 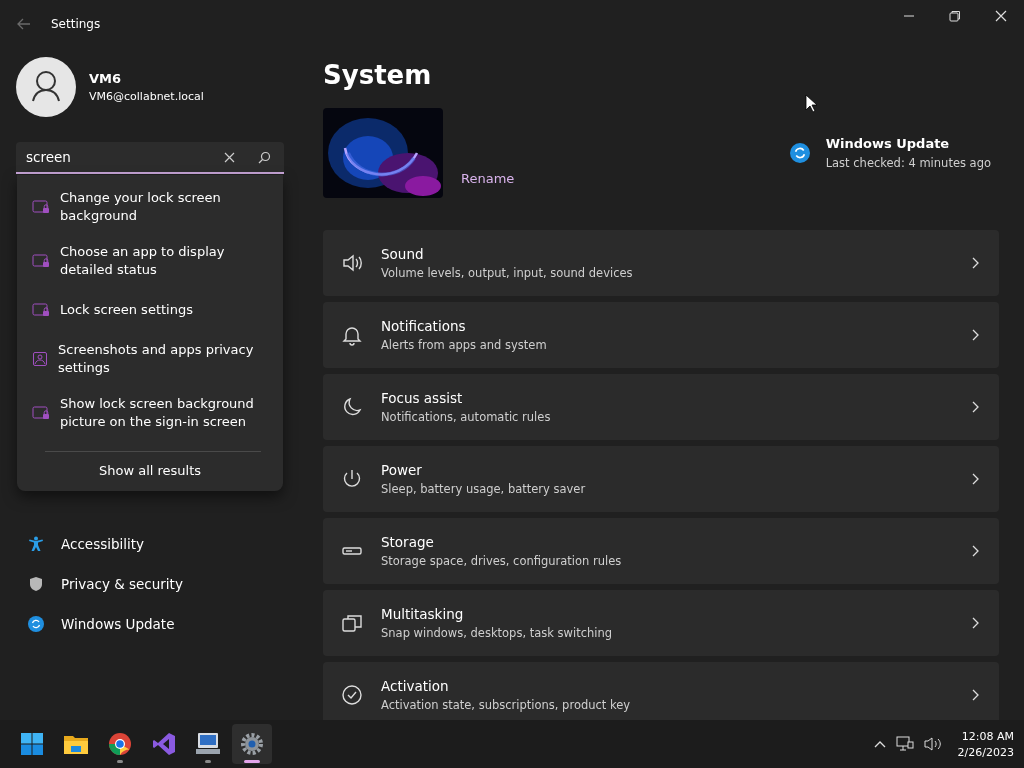 I want to click on windows-icon, so click(x=352, y=623).